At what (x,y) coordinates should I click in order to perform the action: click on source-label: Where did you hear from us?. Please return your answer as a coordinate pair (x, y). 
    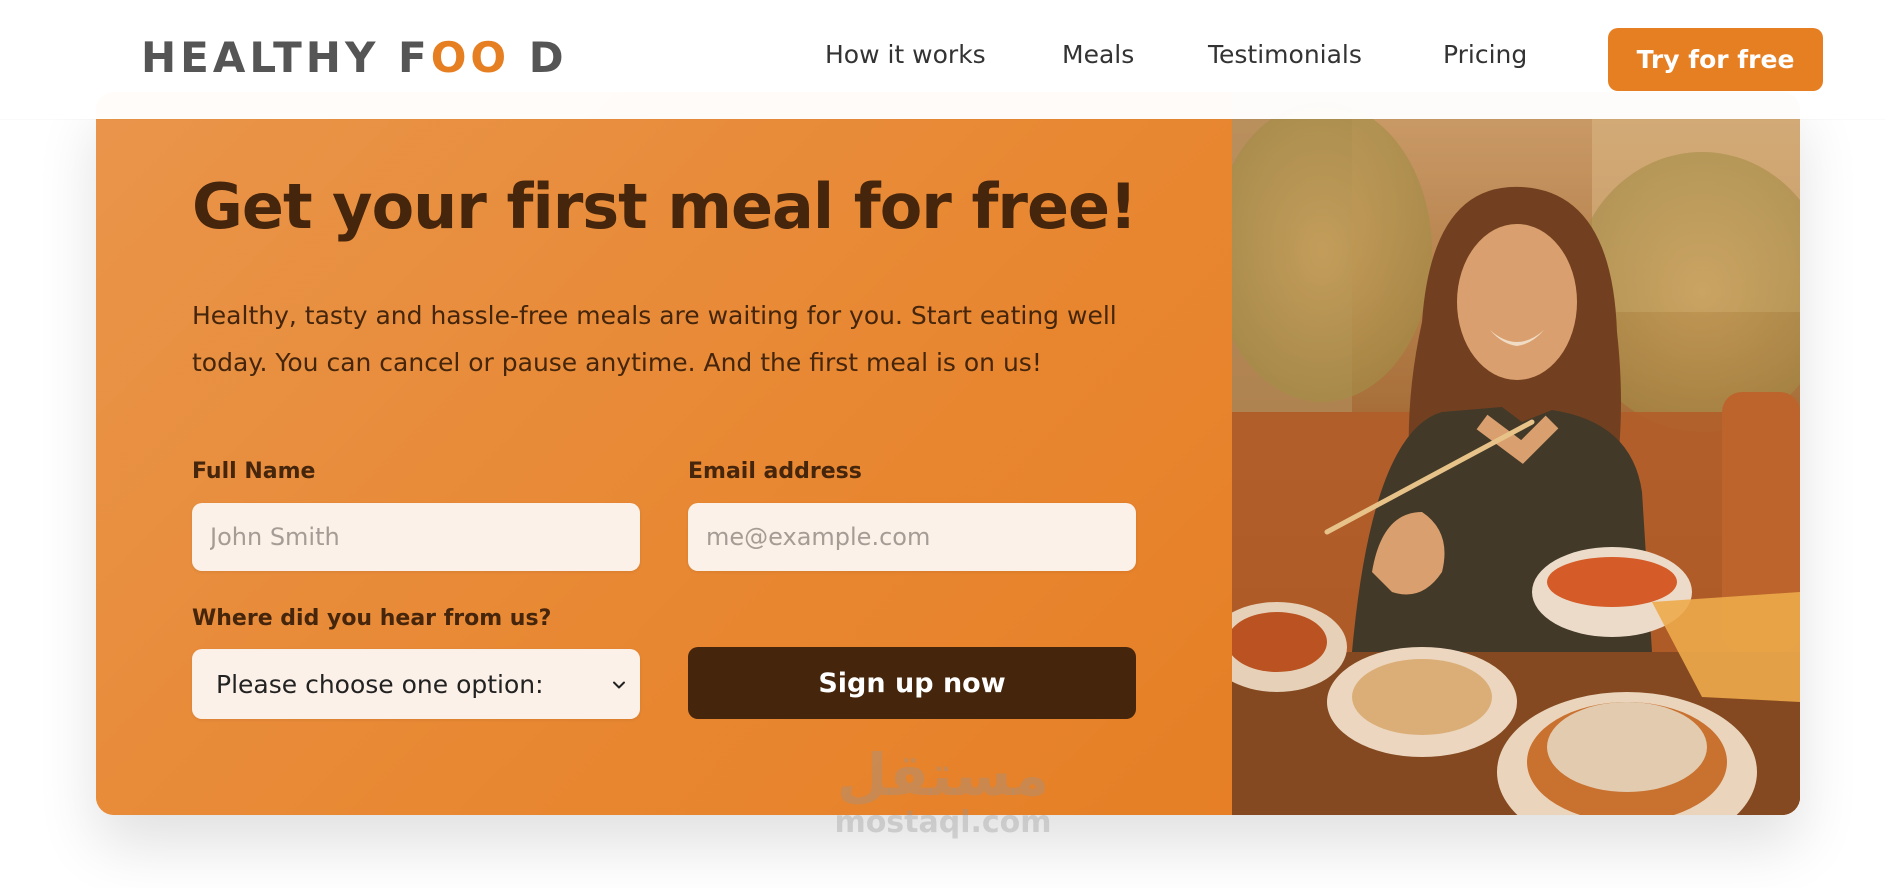
    Looking at the image, I should click on (372, 618).